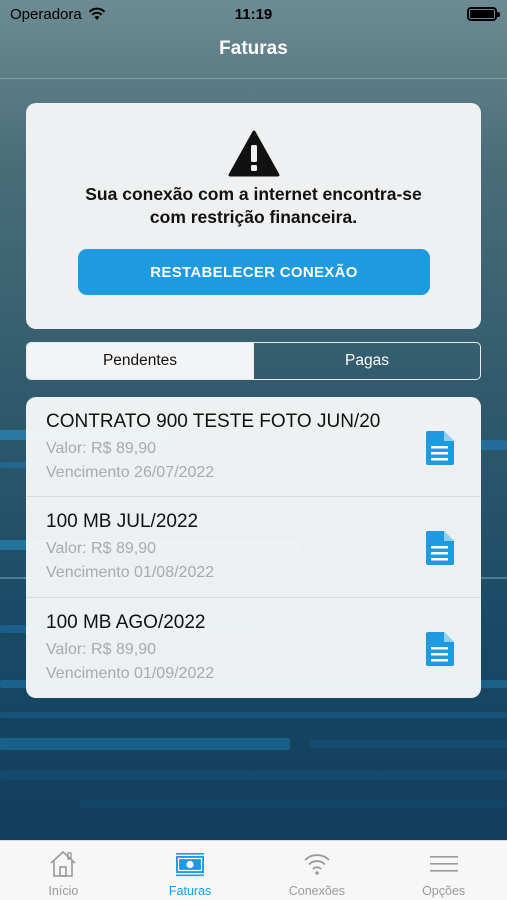  What do you see at coordinates (190, 891) in the screenshot?
I see `tab-invoices-label: Faturas` at bounding box center [190, 891].